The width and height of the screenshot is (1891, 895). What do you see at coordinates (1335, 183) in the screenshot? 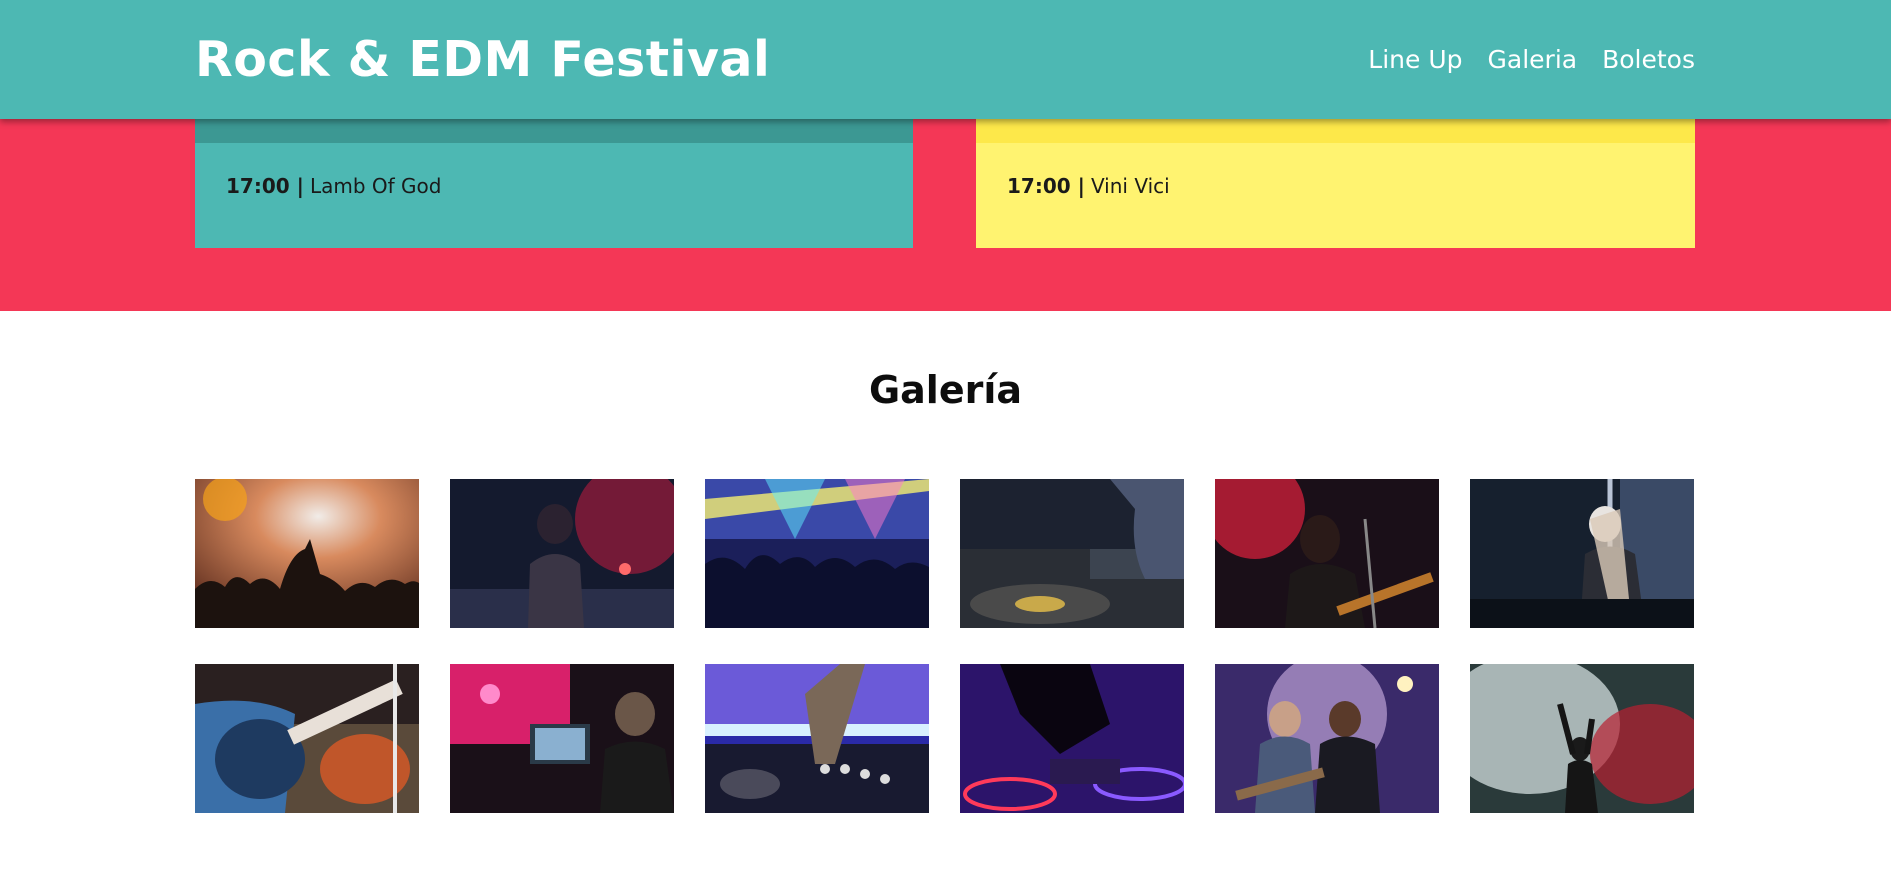
I see `lineup-slot-edm: 17:00 | Vini Vici` at bounding box center [1335, 183].